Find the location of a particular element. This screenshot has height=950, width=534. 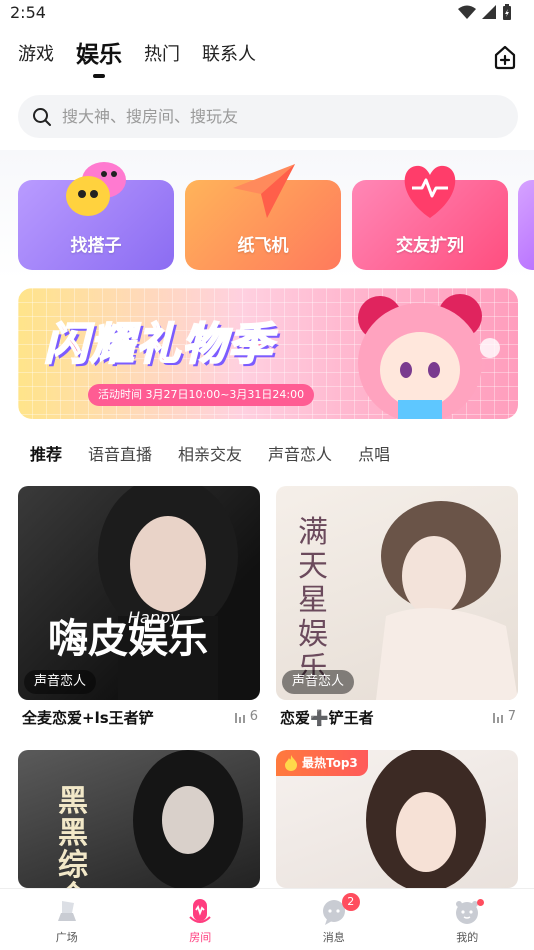

room-title: 全麦恋爱+ls王者铲 is located at coordinates (88, 718).